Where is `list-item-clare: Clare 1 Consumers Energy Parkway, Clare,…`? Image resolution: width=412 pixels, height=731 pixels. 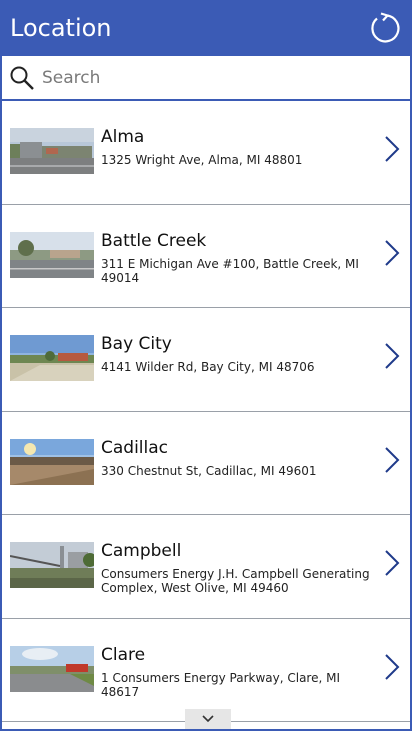 list-item-clare: Clare 1 Consumers Energy Parkway, Clare,… is located at coordinates (206, 670).